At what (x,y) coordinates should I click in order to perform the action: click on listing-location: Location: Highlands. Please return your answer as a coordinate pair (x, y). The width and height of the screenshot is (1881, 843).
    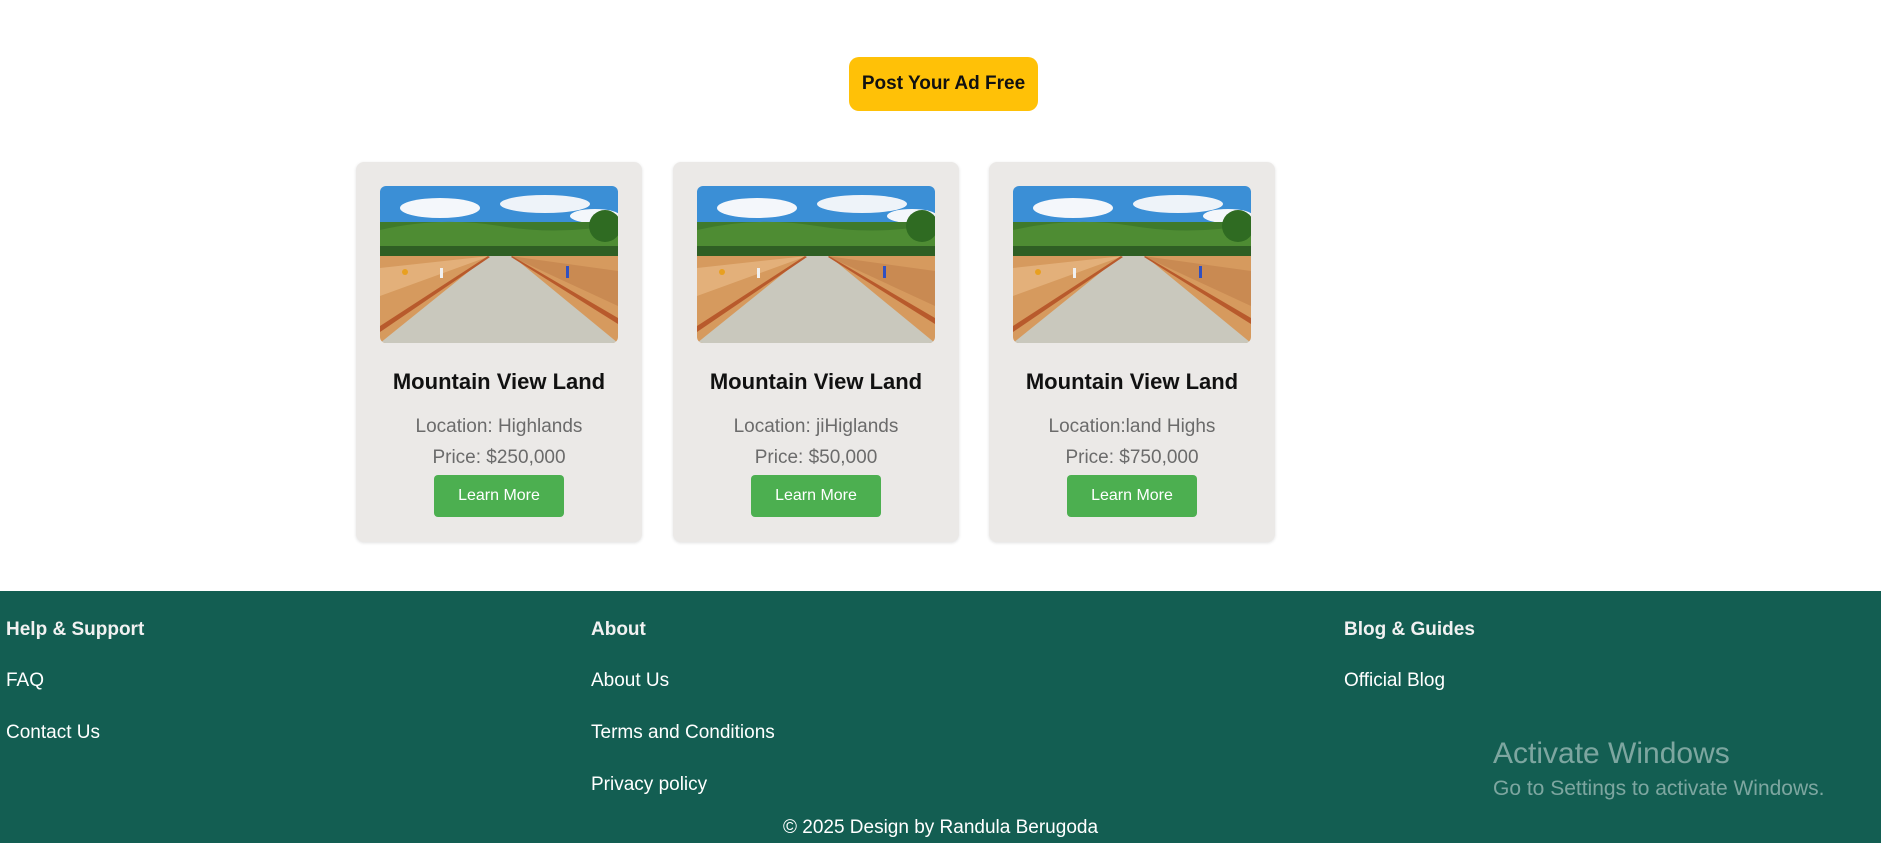
    Looking at the image, I should click on (499, 426).